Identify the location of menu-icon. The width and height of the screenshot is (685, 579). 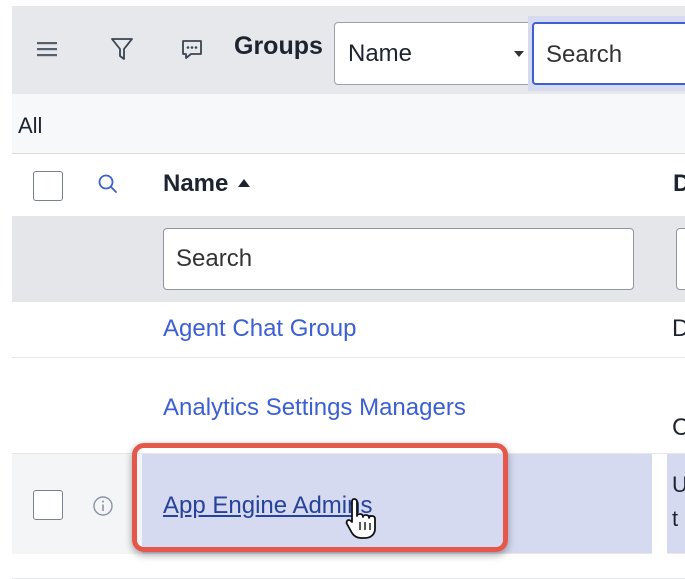
(47, 49).